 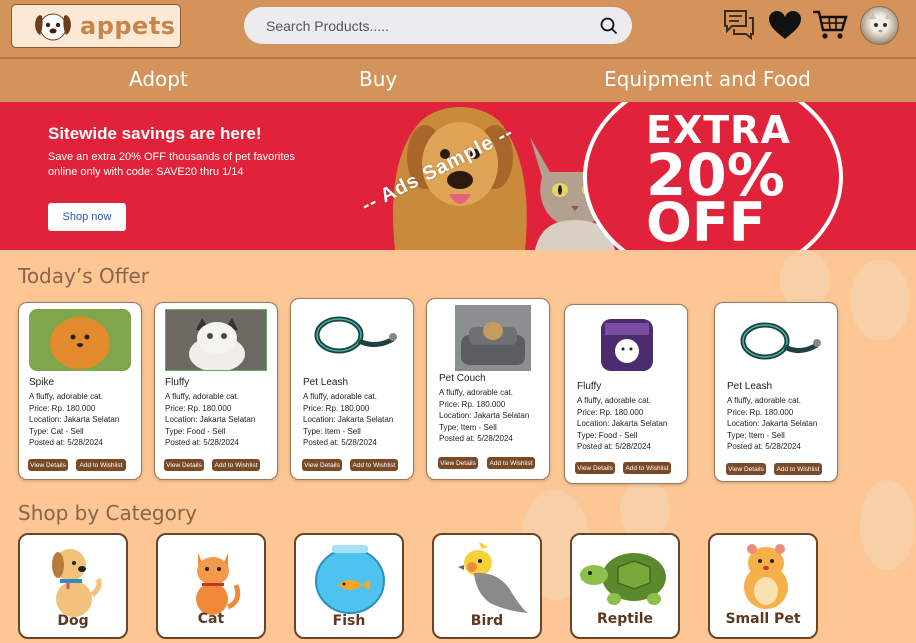 What do you see at coordinates (830, 25) in the screenshot?
I see `cart-icon` at bounding box center [830, 25].